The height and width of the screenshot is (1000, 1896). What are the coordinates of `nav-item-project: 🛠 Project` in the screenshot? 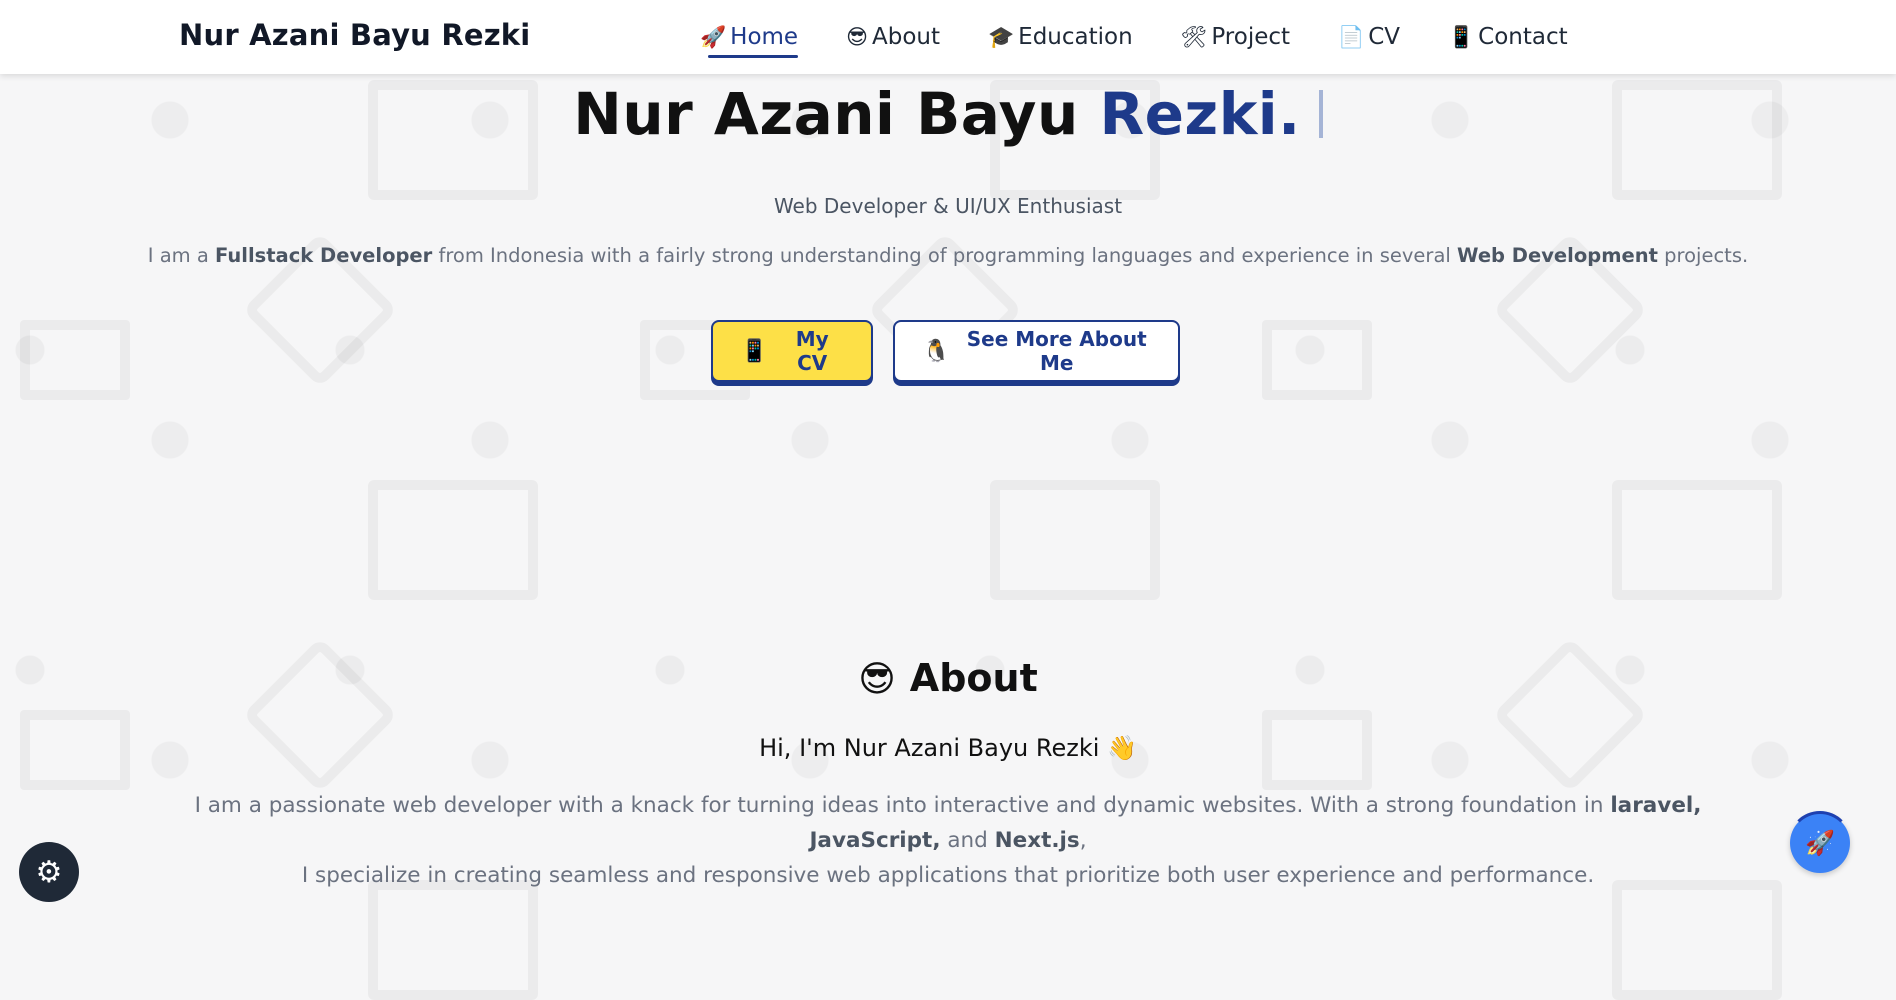 It's located at (1235, 37).